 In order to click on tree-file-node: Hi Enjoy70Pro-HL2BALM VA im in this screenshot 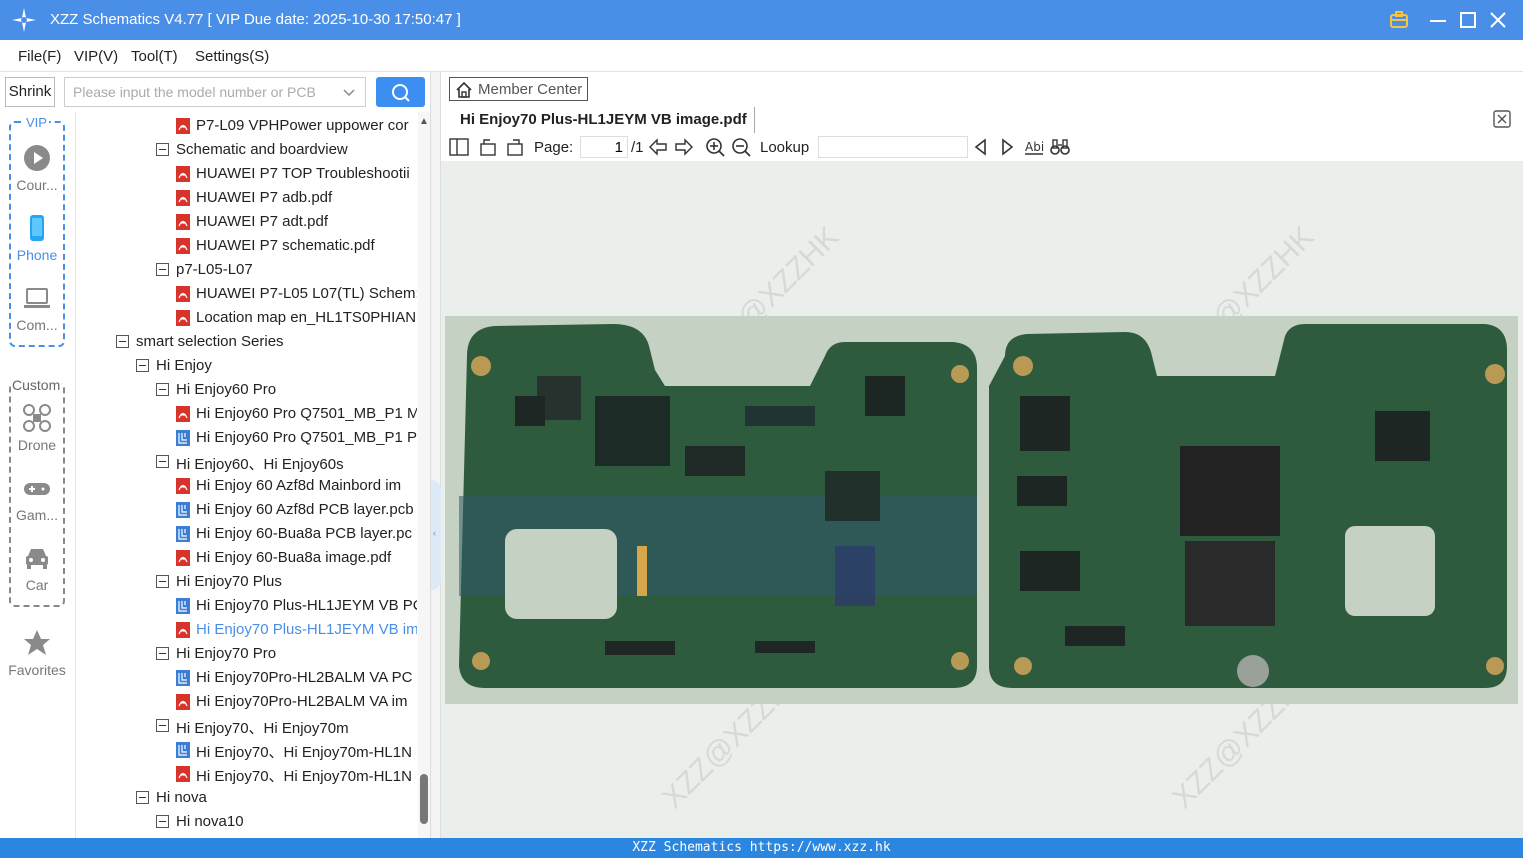, I will do `click(246, 702)`.